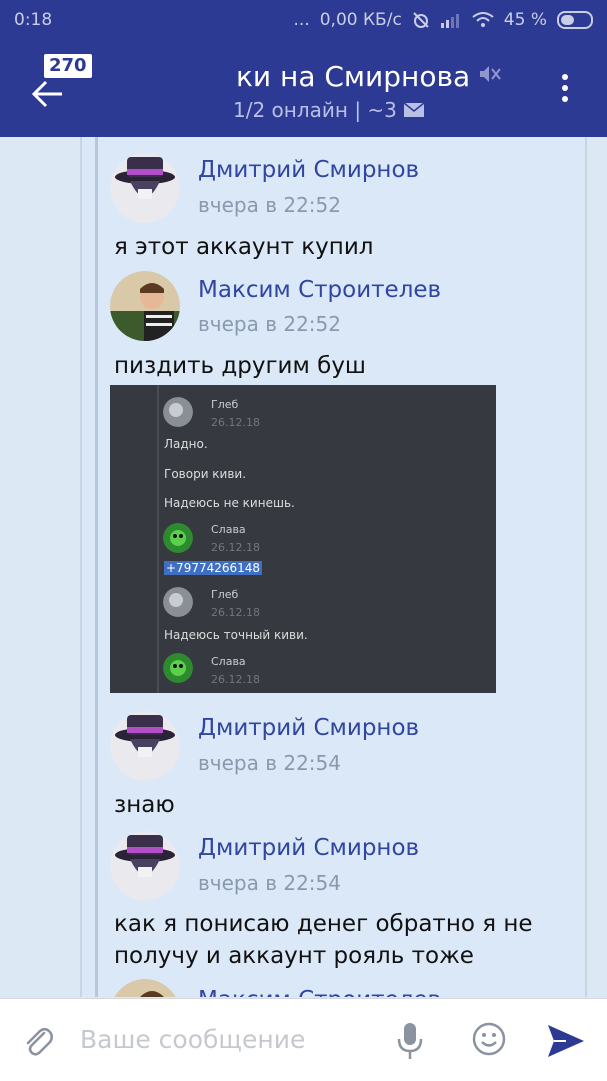  What do you see at coordinates (229, 503) in the screenshot?
I see `photo-line: Надеюсь не кинешь.` at bounding box center [229, 503].